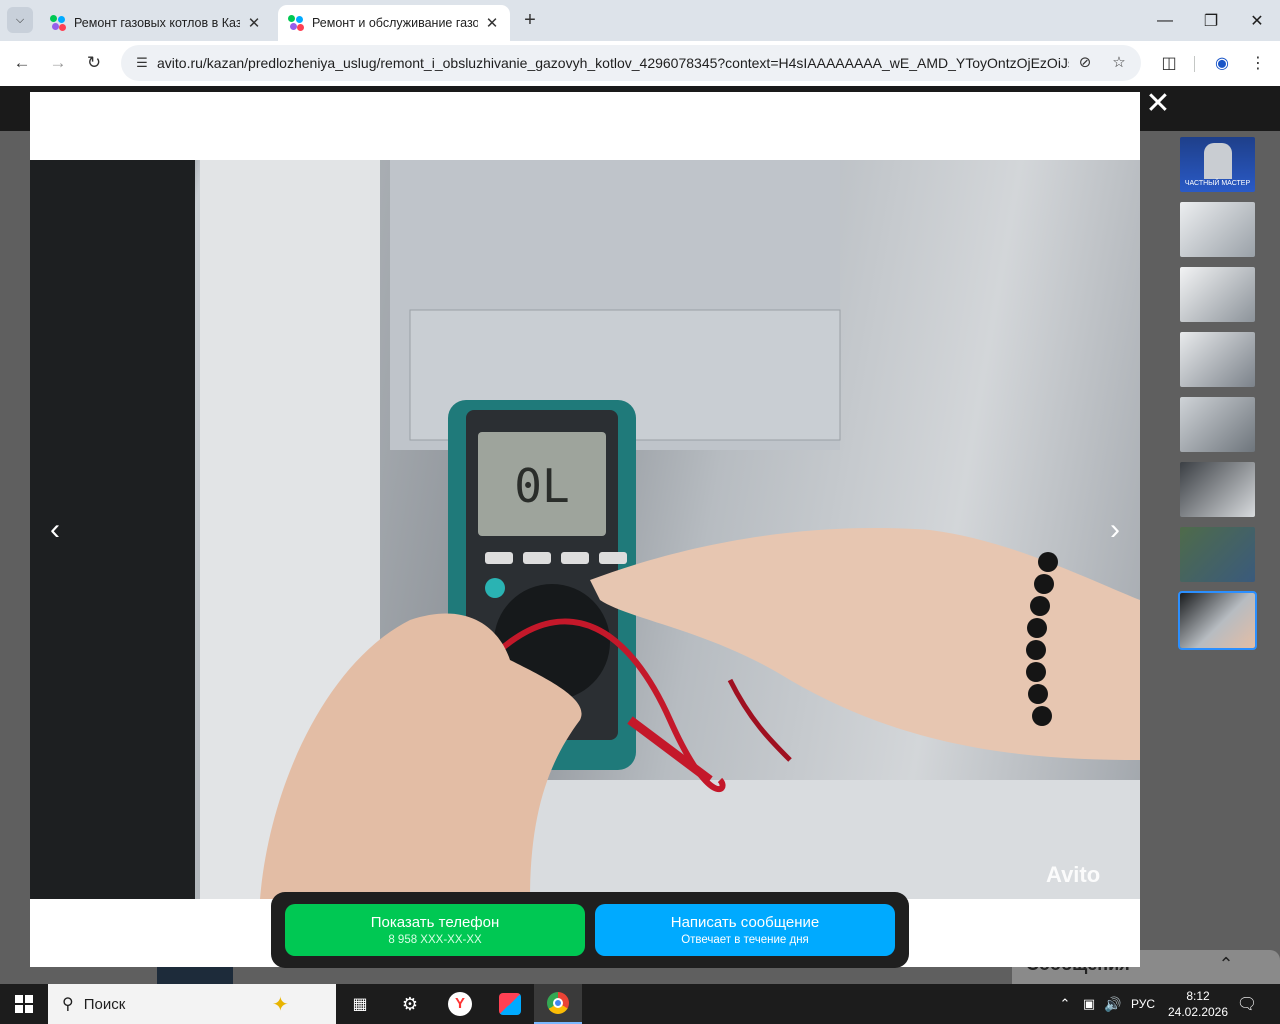  I want to click on close-gallery-icon: ✕, so click(1158, 104).